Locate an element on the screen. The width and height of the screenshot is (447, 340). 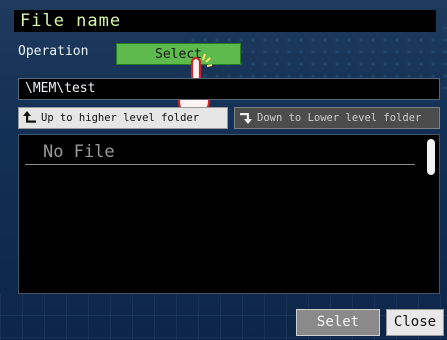
current-path-field: \MEM\test is located at coordinates (229, 89).